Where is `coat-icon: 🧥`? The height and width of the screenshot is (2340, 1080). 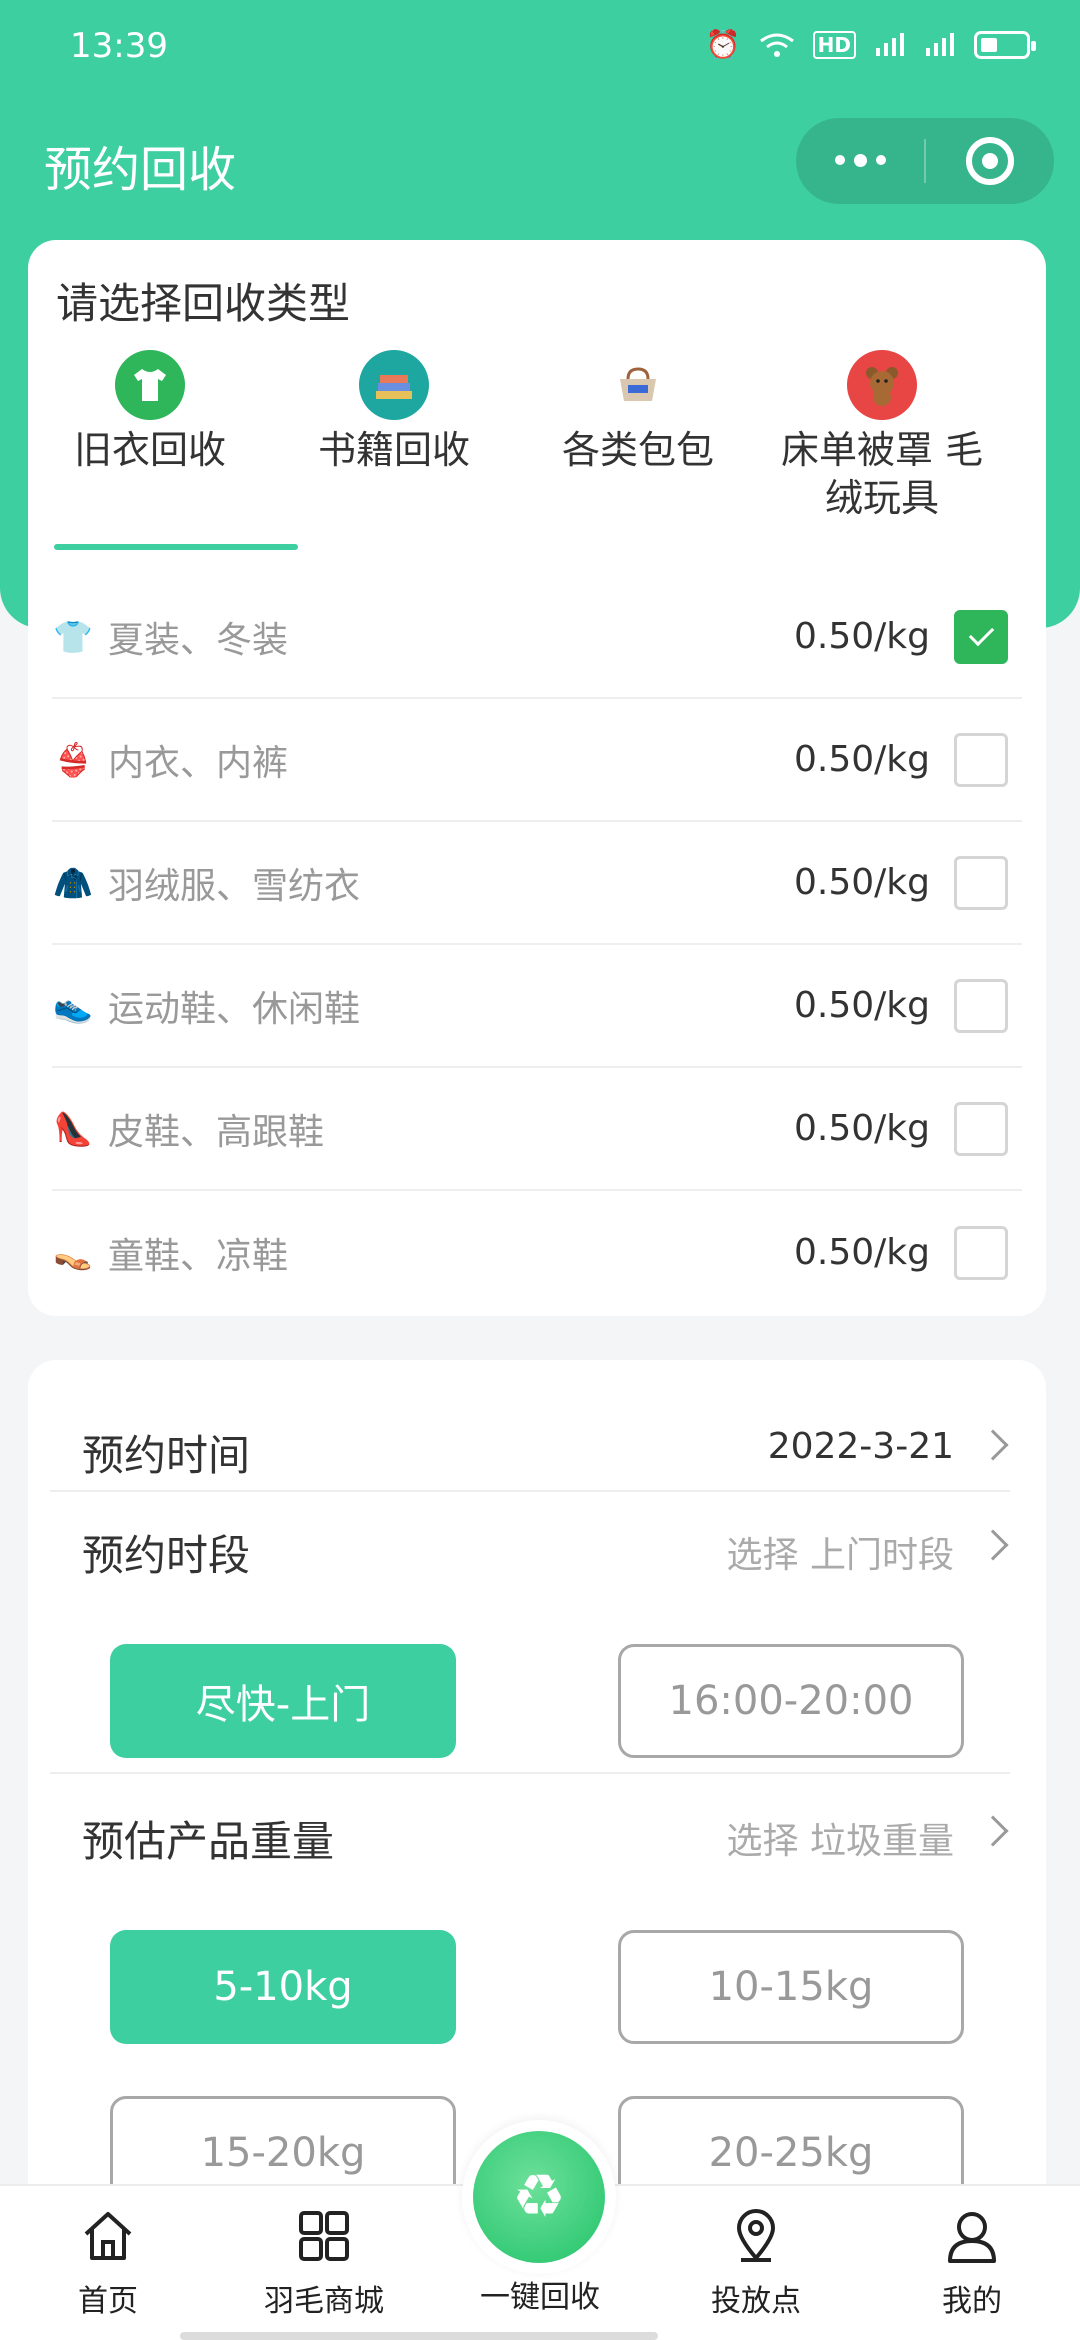 coat-icon: 🧥 is located at coordinates (73, 882).